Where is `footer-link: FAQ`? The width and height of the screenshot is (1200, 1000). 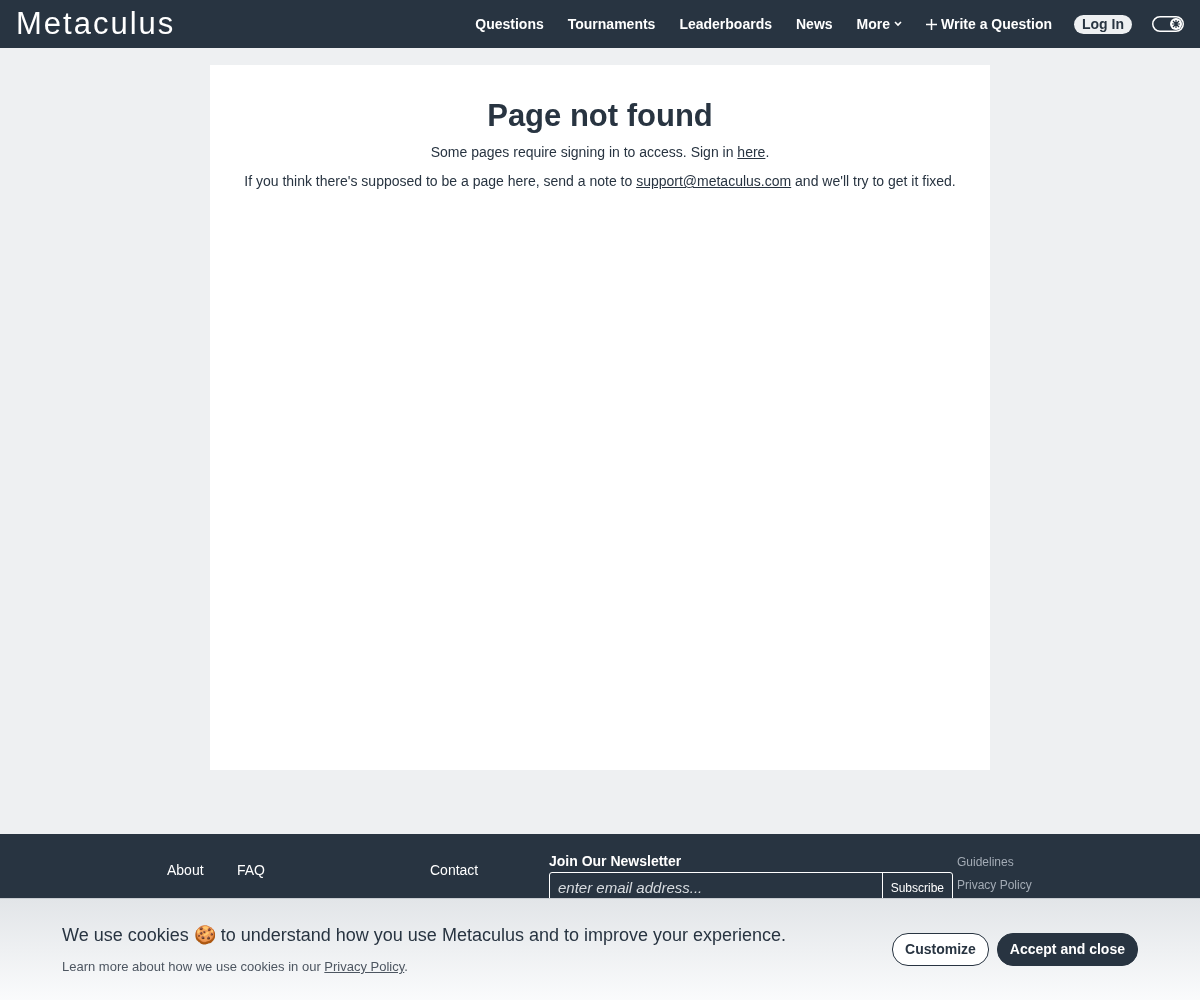 footer-link: FAQ is located at coordinates (251, 870).